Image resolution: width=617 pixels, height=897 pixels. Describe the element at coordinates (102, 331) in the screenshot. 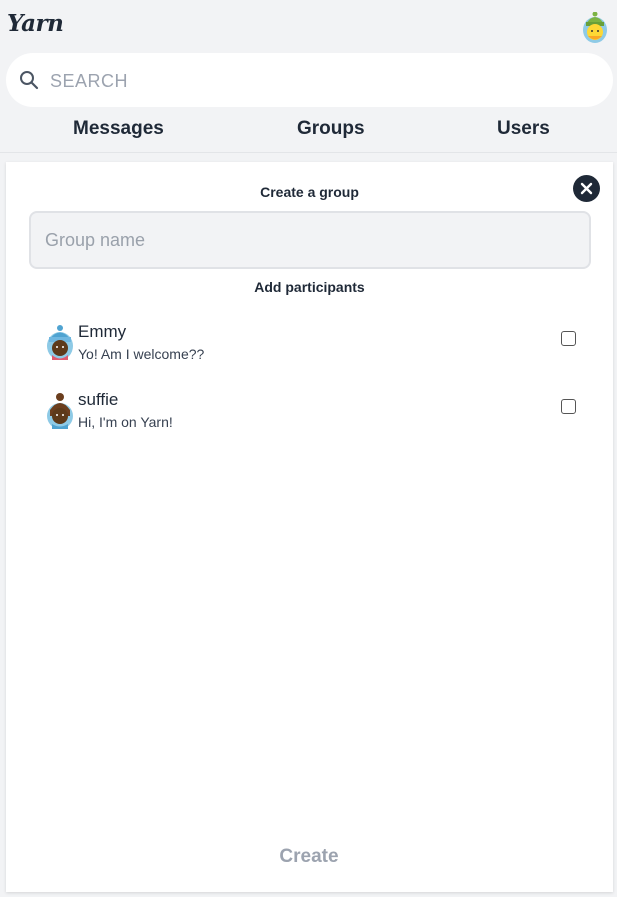

I see `participant-name: Emmy` at that location.